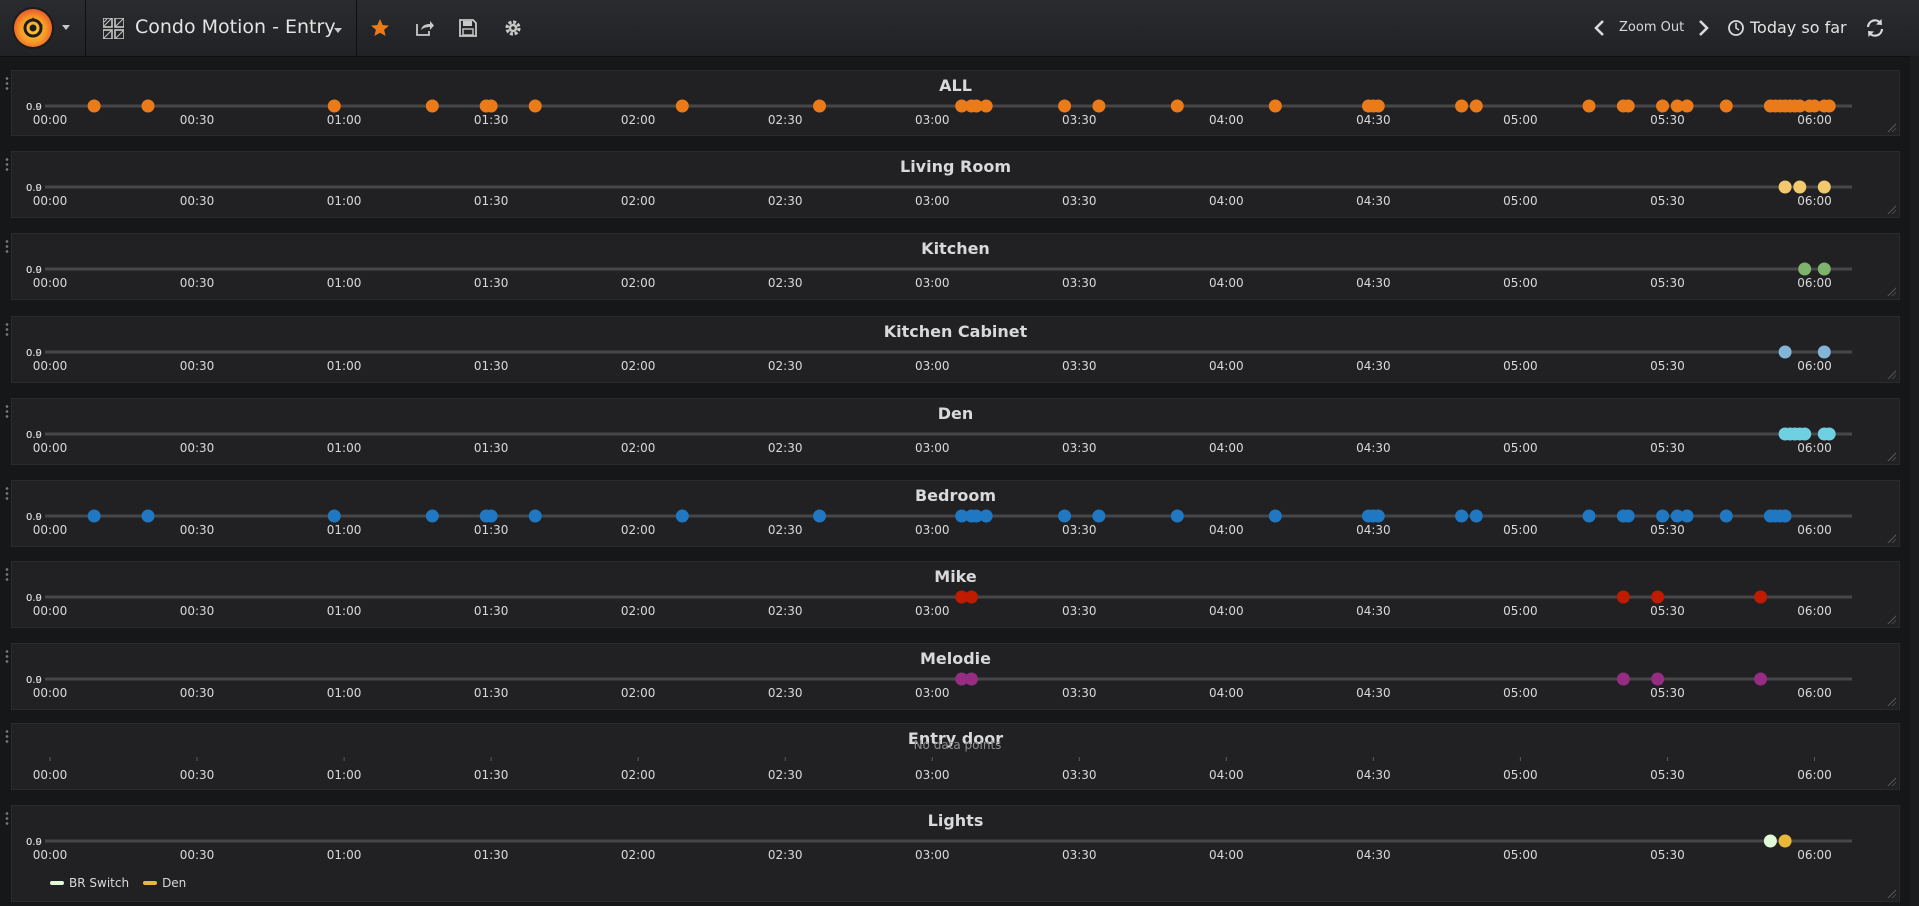 The width and height of the screenshot is (1919, 906). What do you see at coordinates (1914, 481) in the screenshot?
I see `page-scrollbar` at bounding box center [1914, 481].